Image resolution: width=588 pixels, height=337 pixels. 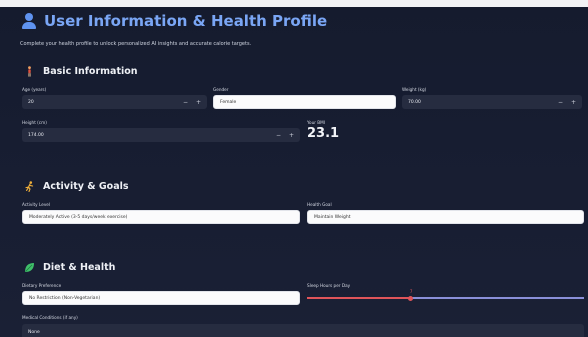 What do you see at coordinates (567, 102) in the screenshot?
I see `weight-stepper: − +` at bounding box center [567, 102].